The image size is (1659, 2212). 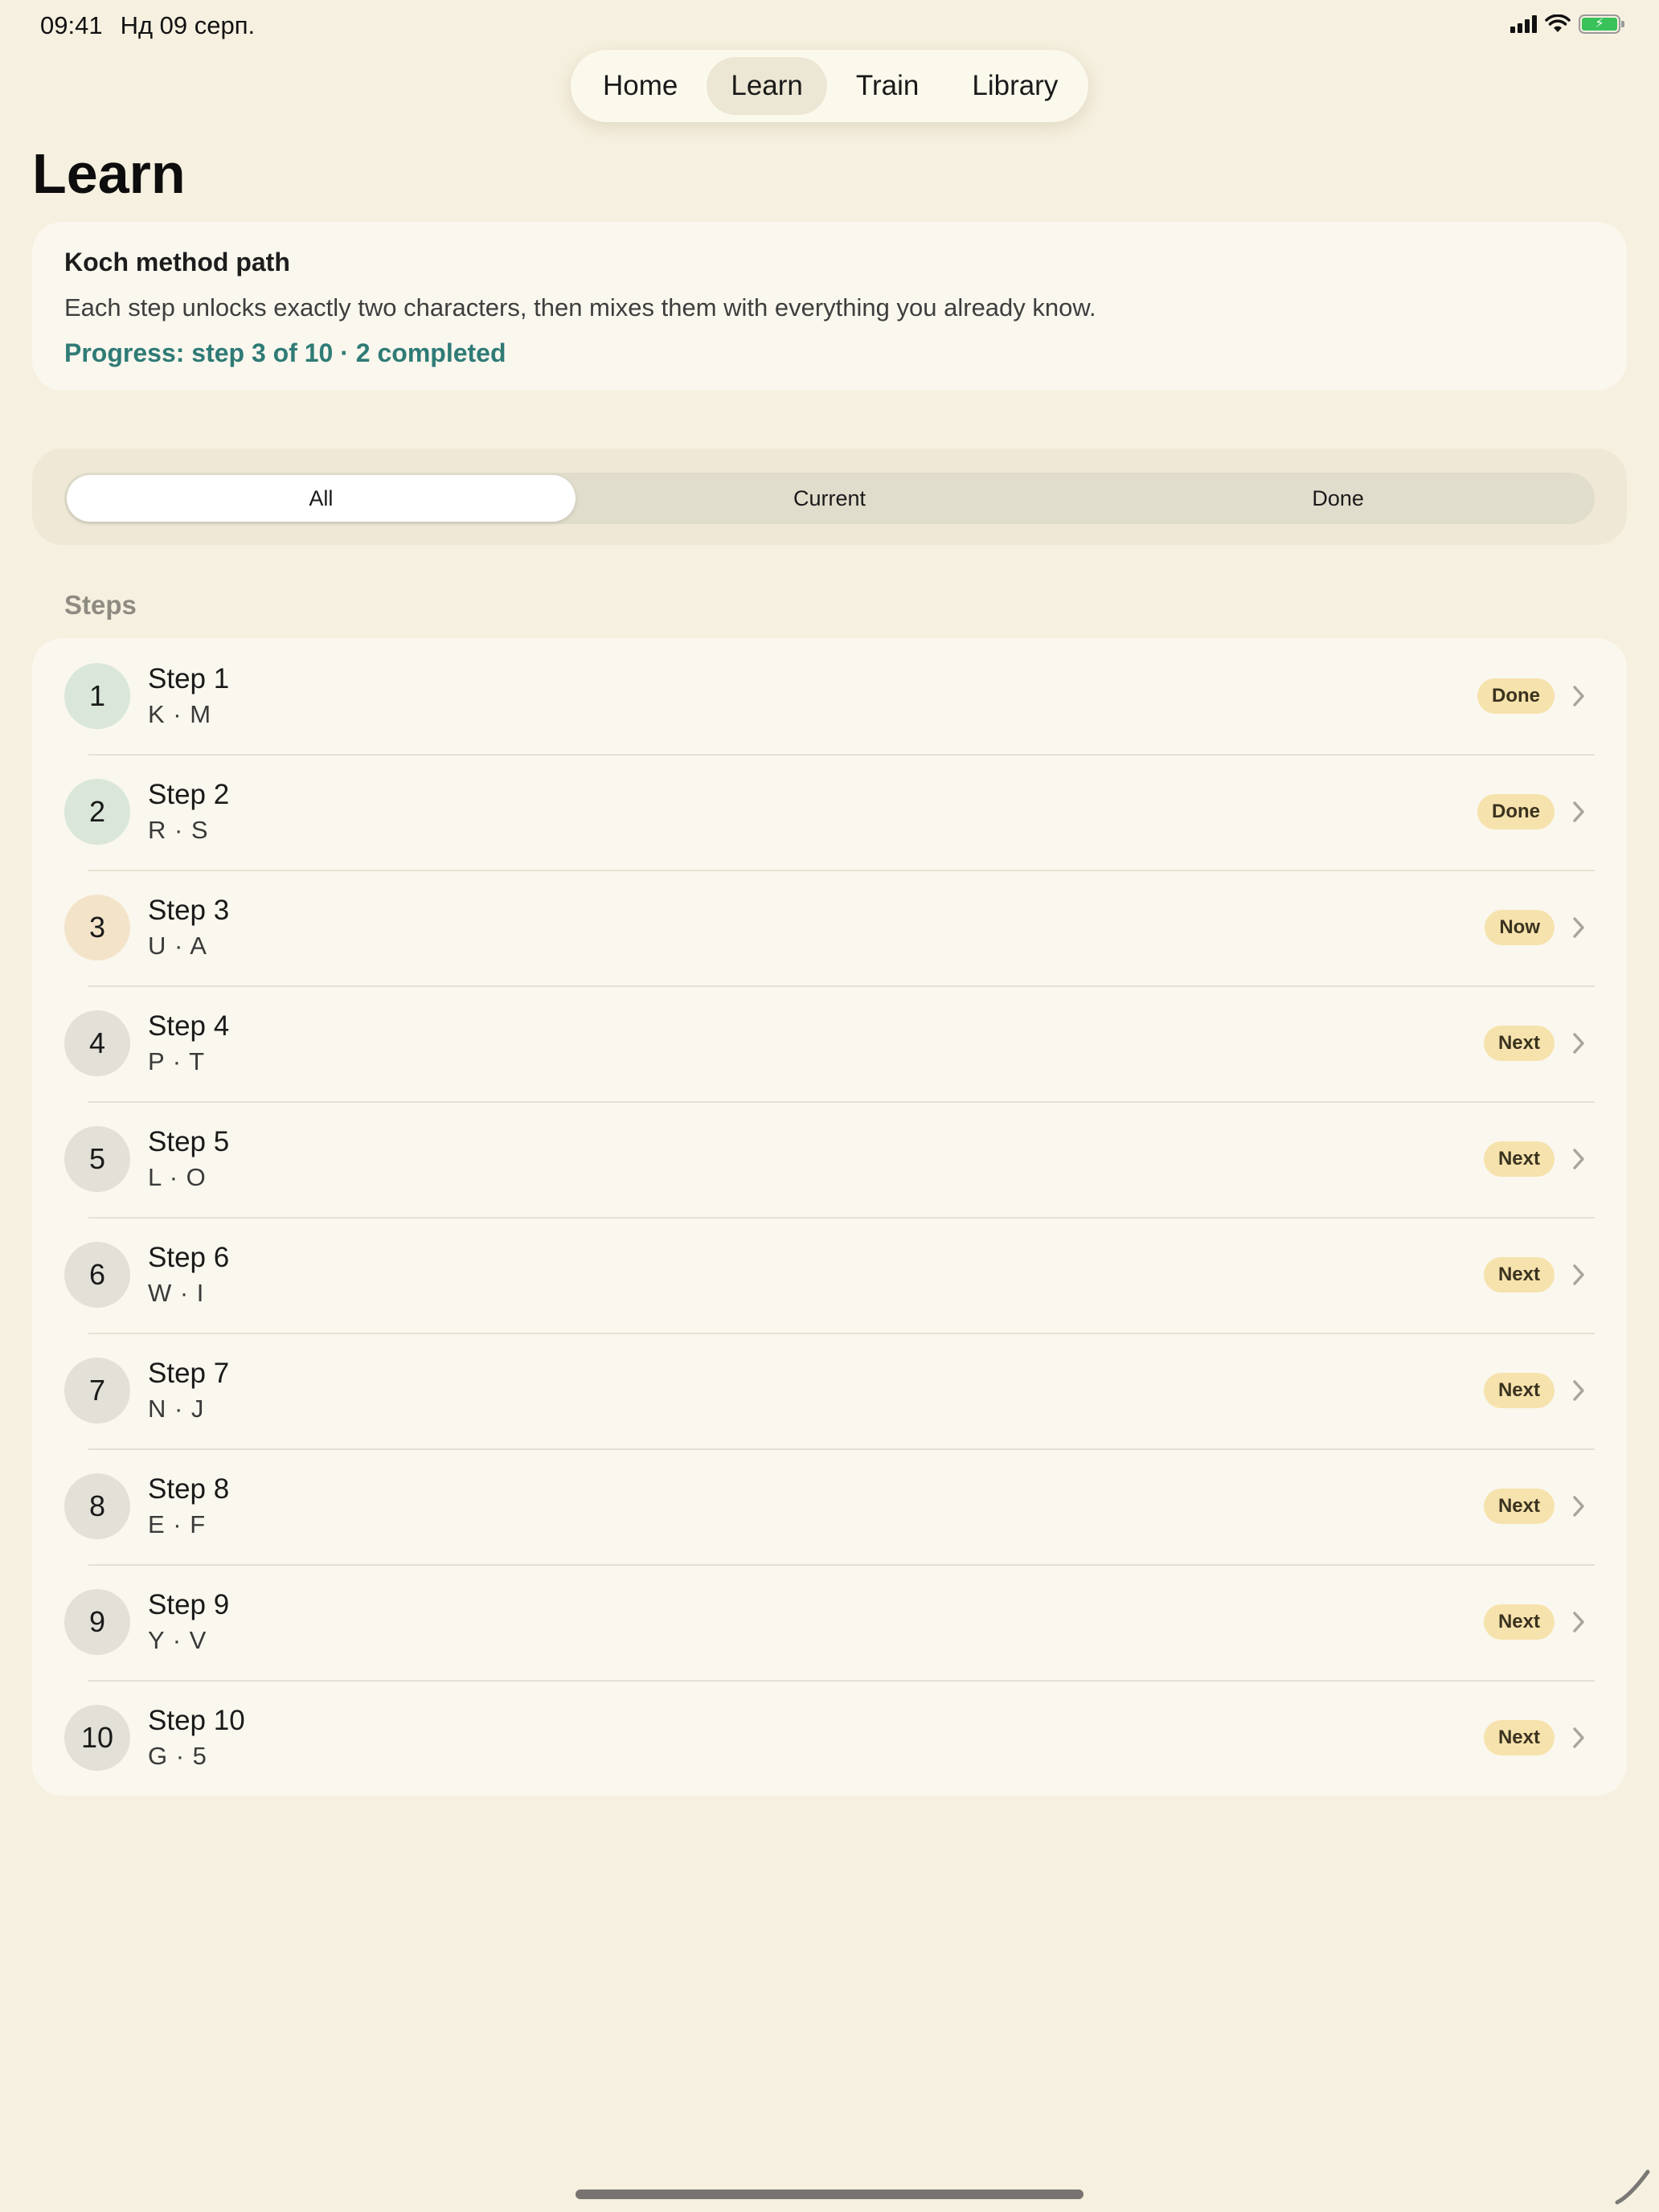 I want to click on step-text: Step 2 R · S, so click(x=812, y=812).